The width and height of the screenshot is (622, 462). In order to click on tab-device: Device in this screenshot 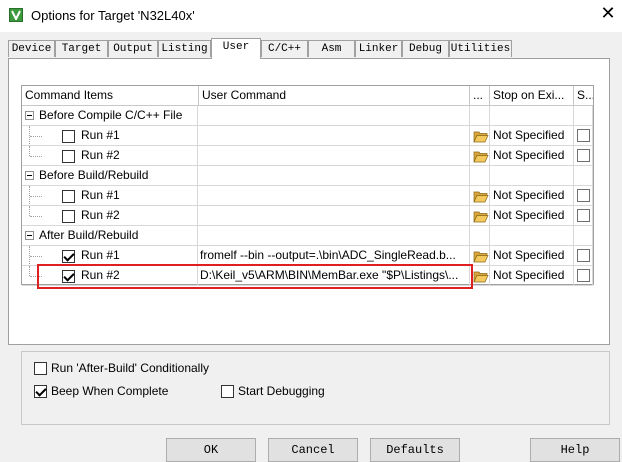, I will do `click(31, 48)`.